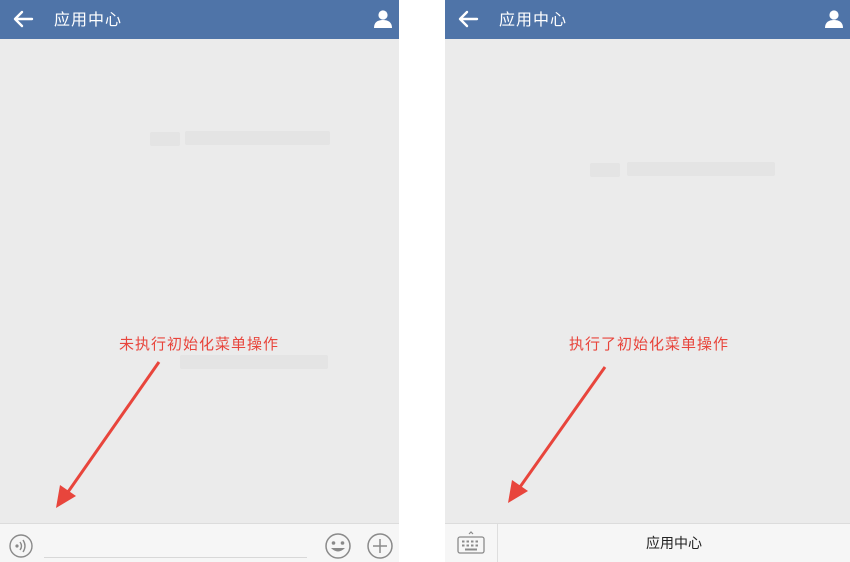  Describe the element at coordinates (175, 557) in the screenshot. I see `message-input` at that location.